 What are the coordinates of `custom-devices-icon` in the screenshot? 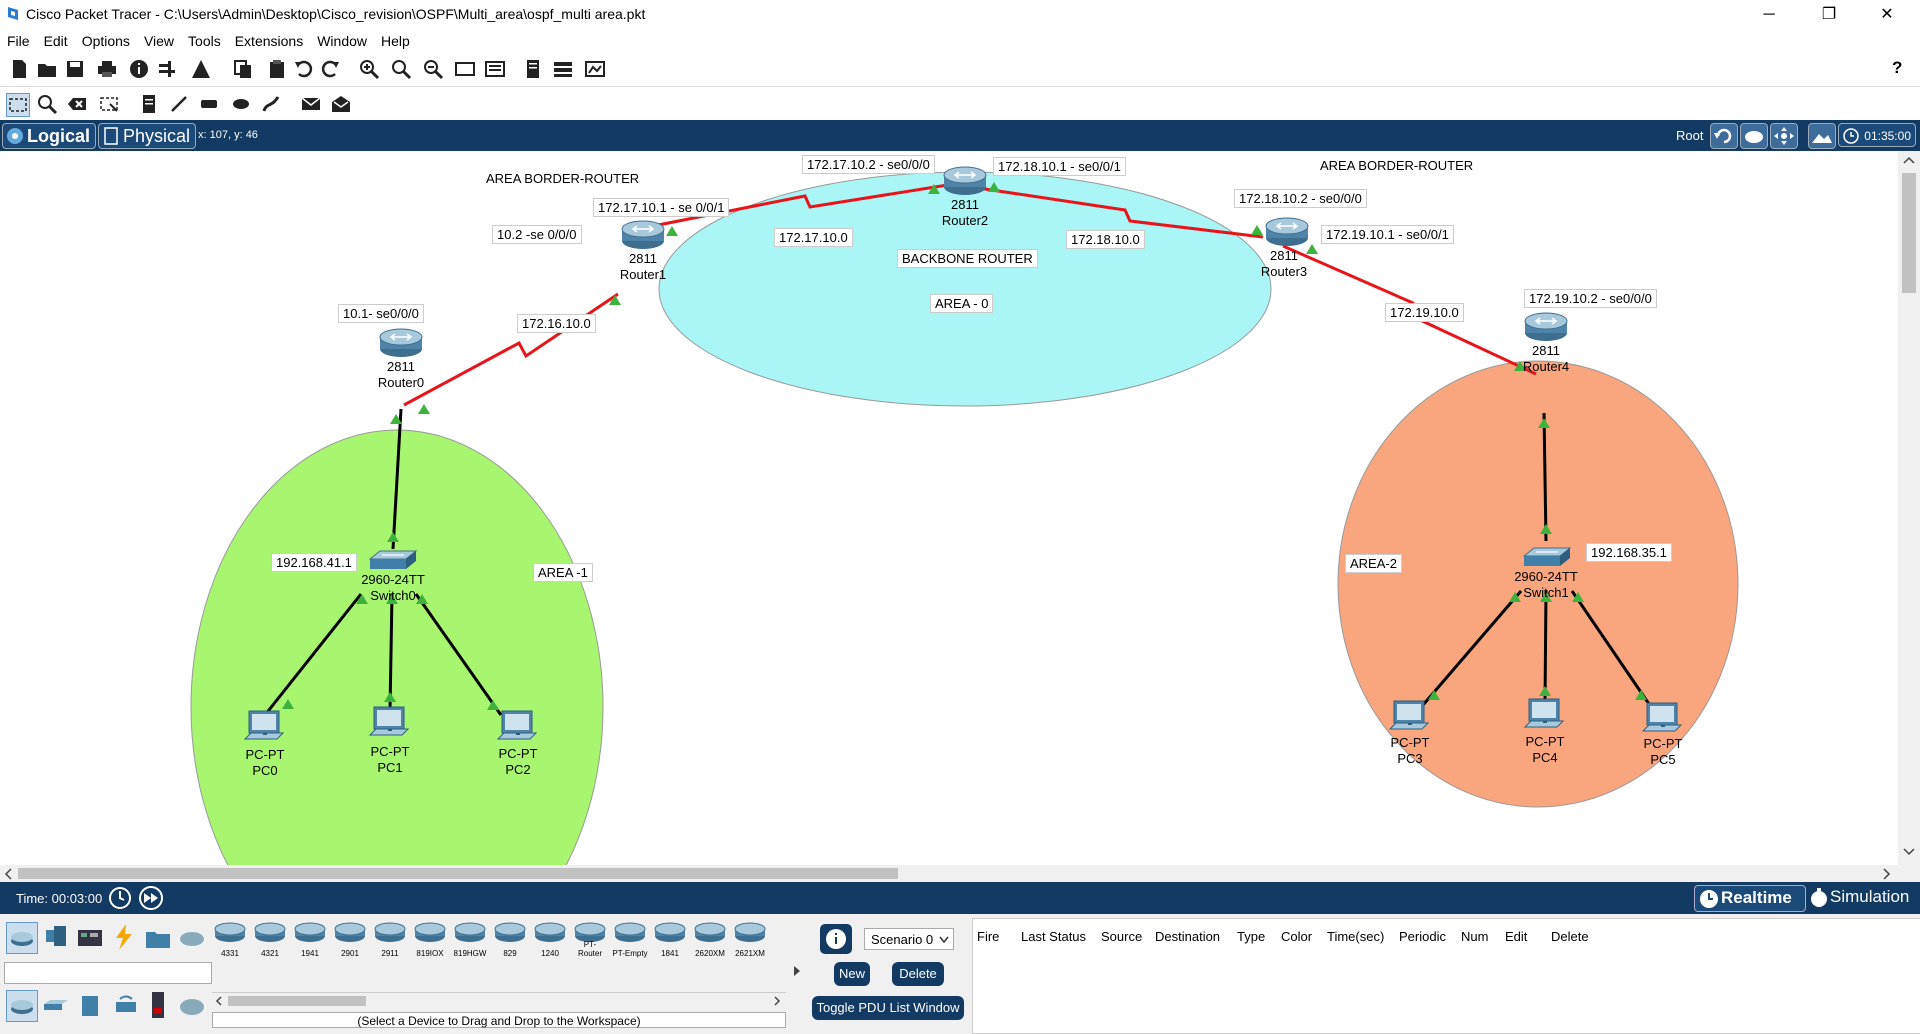 It's located at (495, 69).